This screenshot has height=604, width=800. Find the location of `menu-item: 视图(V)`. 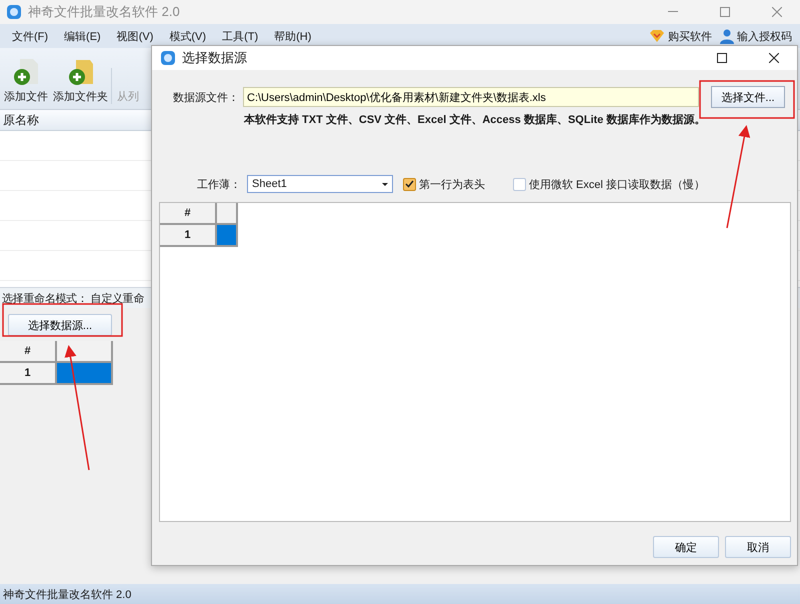

menu-item: 视图(V) is located at coordinates (135, 36).